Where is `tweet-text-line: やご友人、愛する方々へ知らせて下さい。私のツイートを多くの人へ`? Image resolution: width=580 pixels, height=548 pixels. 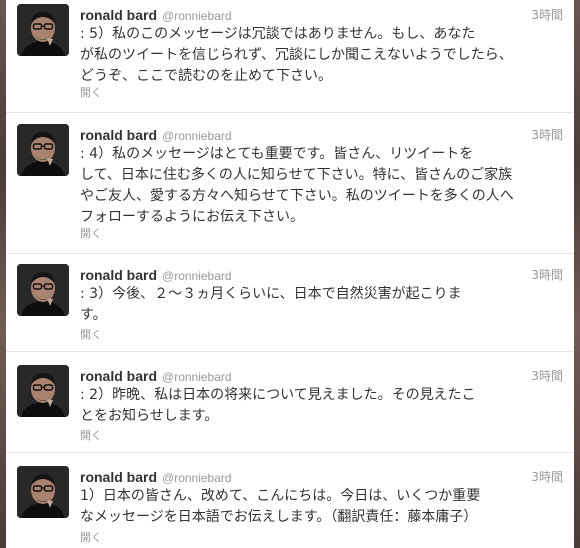
tweet-text-line: やご友人、愛する方々へ知らせて下さい。私のツイートを多くの人へ is located at coordinates (297, 196).